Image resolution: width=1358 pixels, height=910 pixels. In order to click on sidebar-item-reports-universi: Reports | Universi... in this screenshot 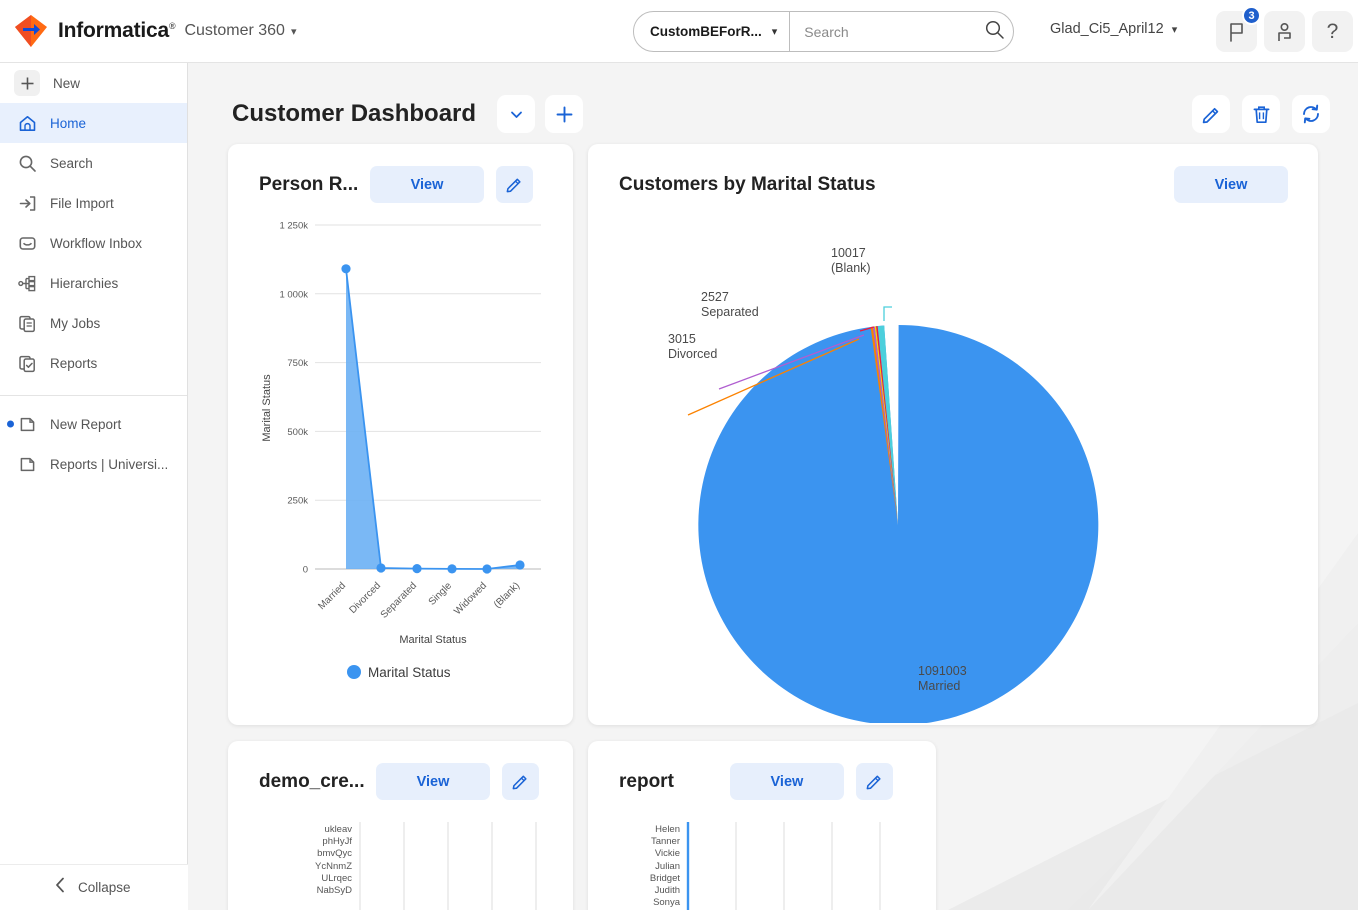, I will do `click(93, 464)`.